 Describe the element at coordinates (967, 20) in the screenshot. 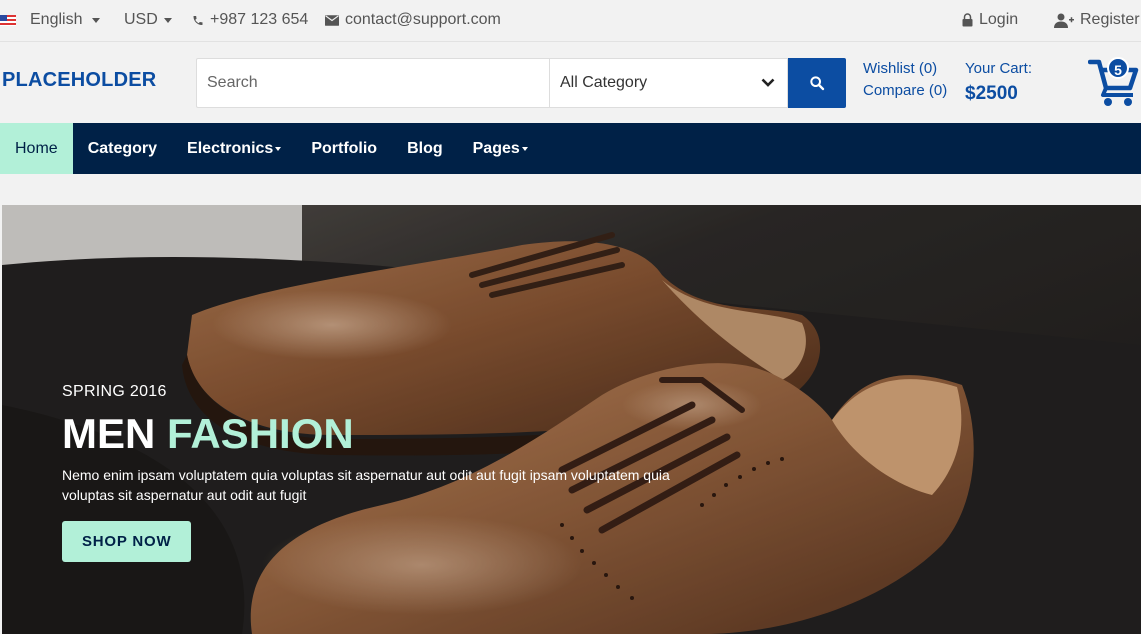

I see `lock-icon` at that location.